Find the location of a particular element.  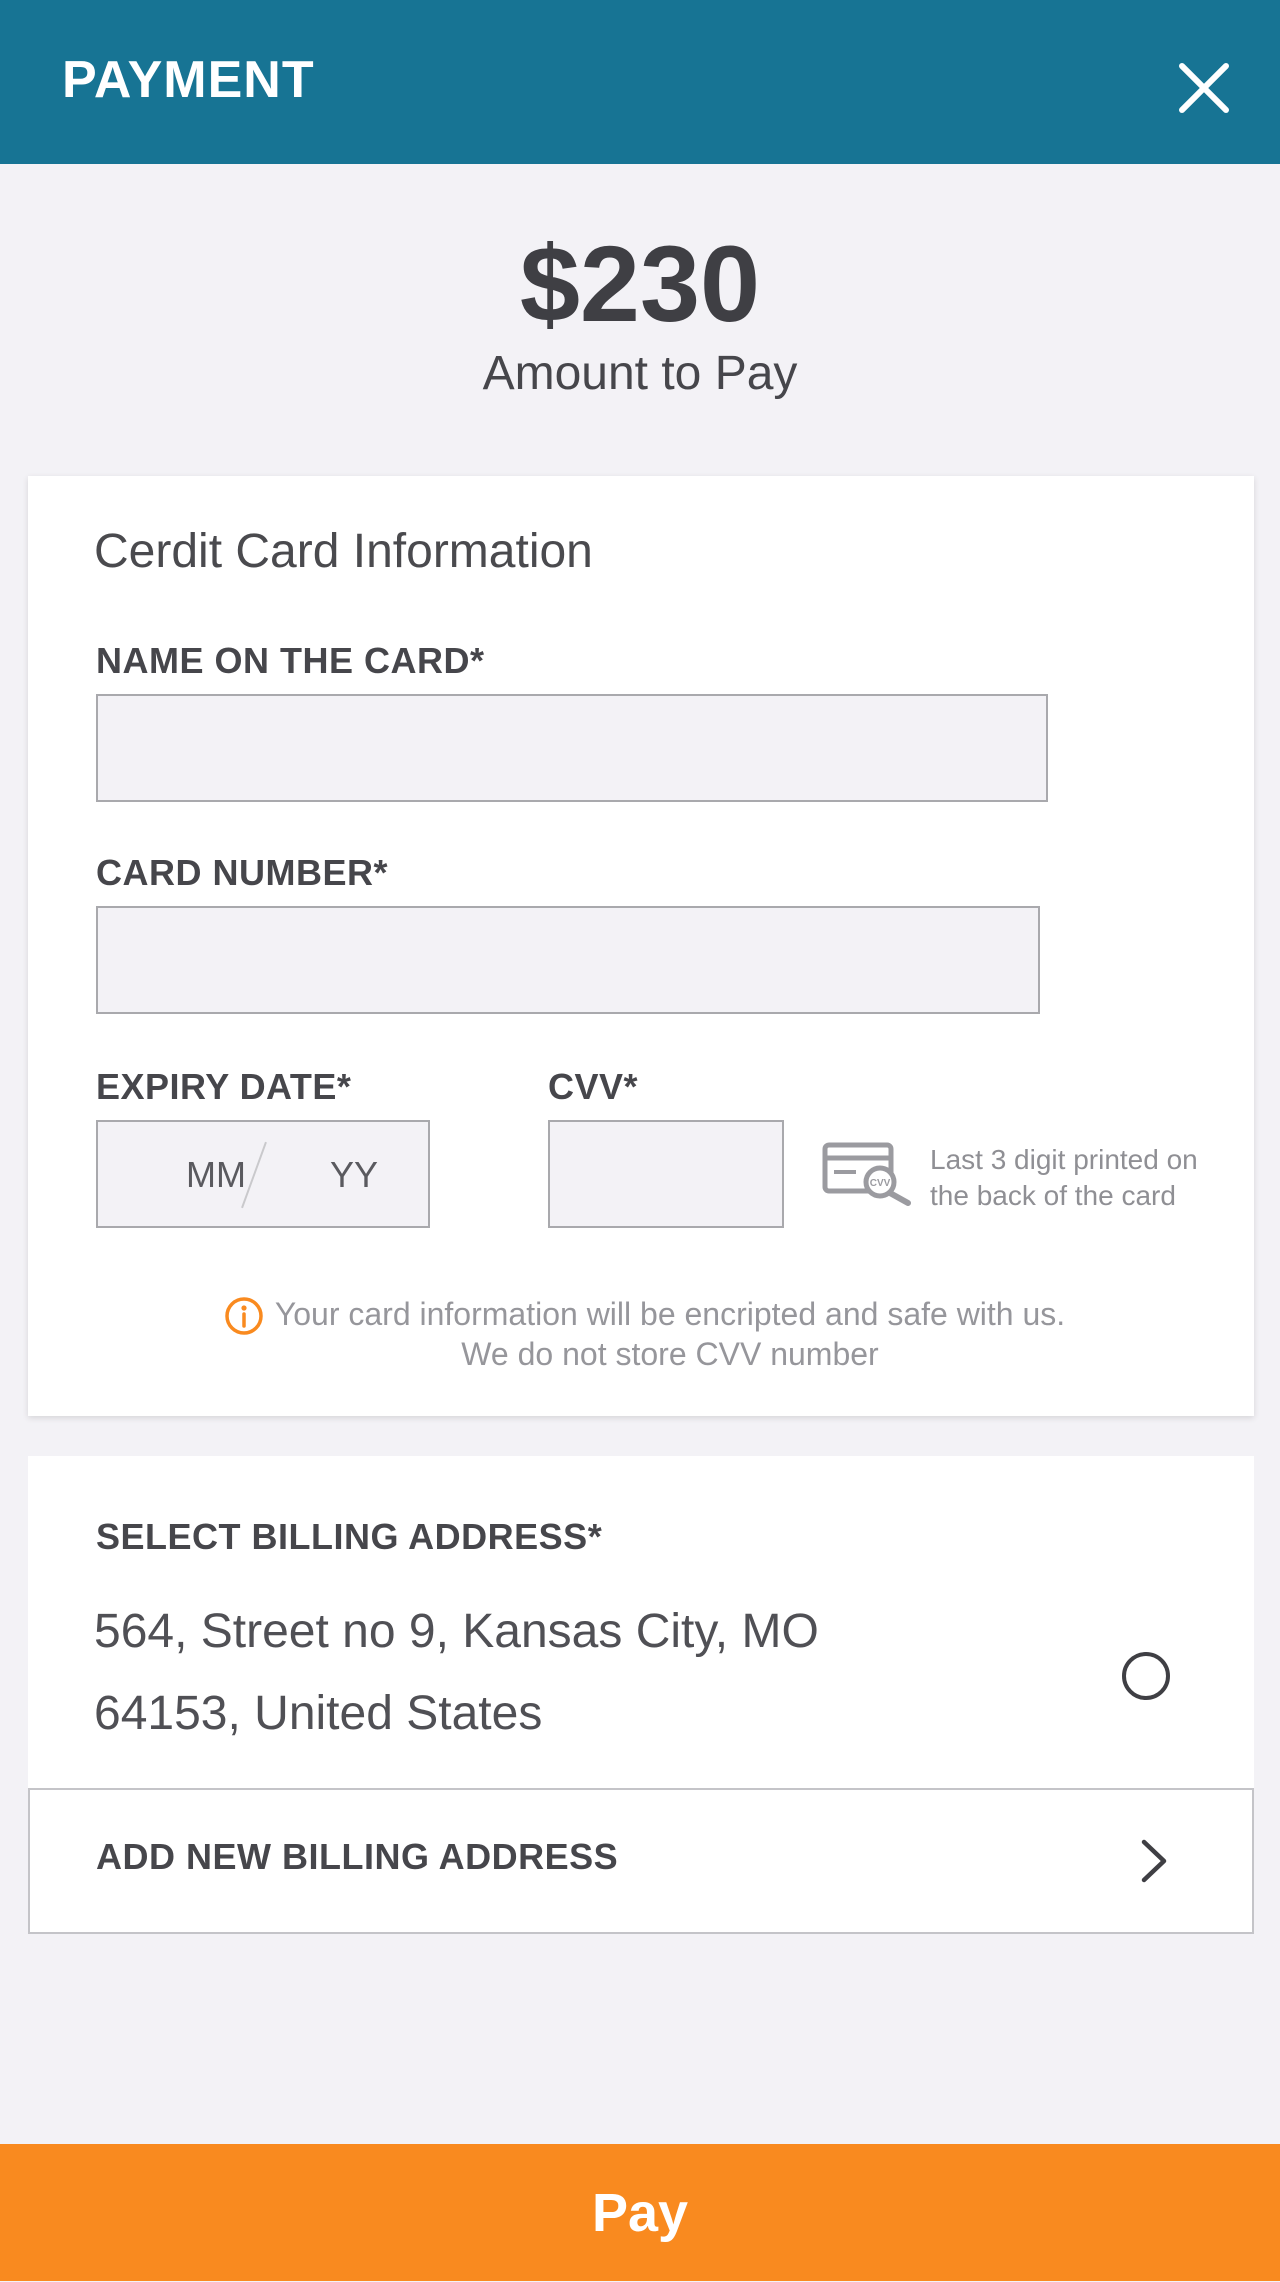

card-search-icon: CVV is located at coordinates (868, 1174).